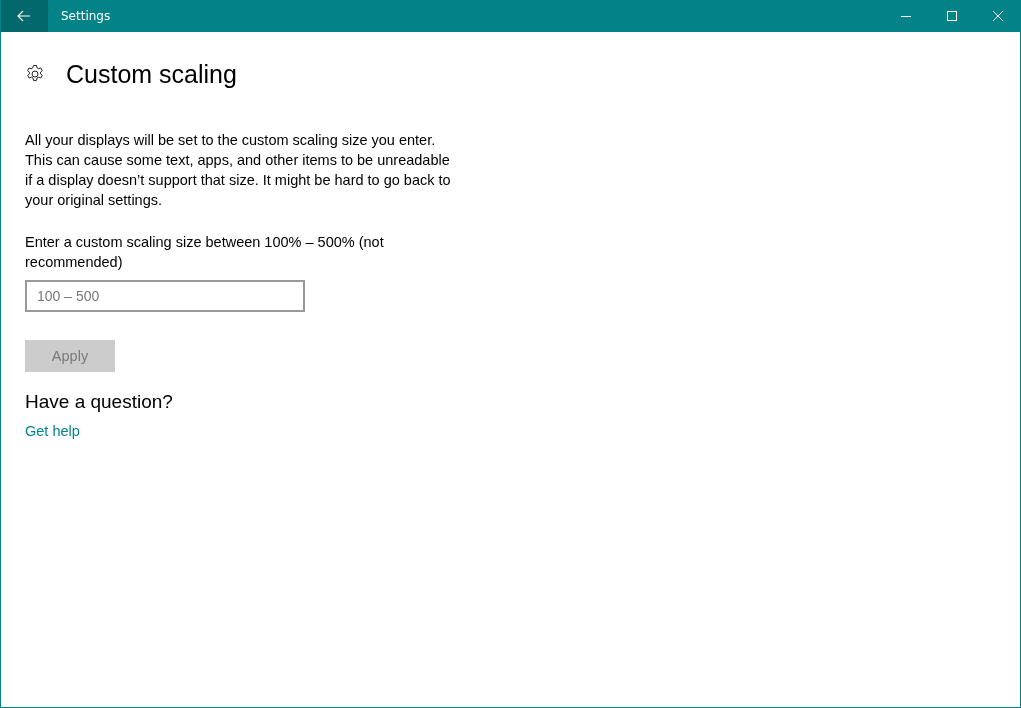 This screenshot has height=708, width=1021. I want to click on get-help-link: Get help, so click(52, 431).